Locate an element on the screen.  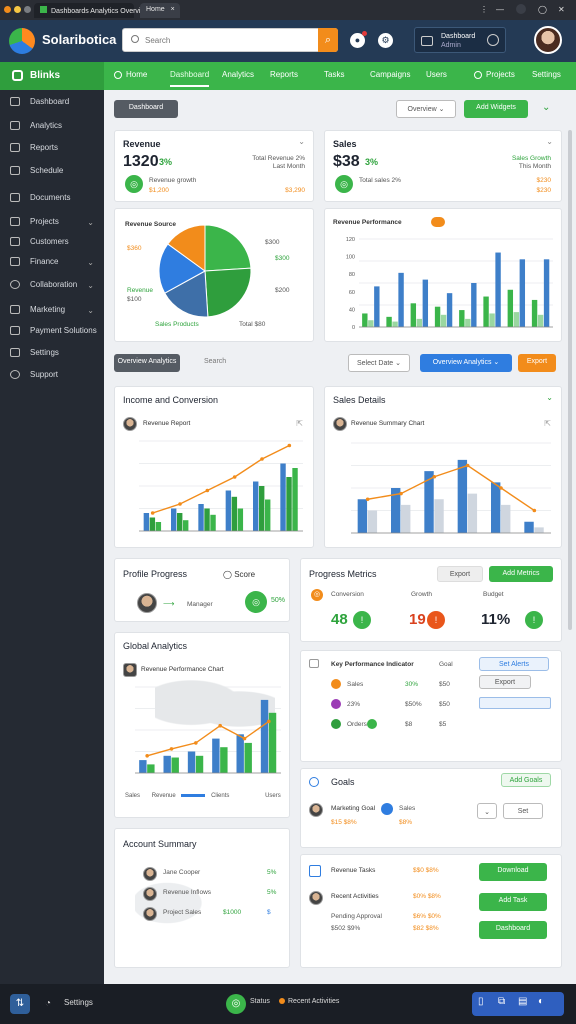
minimize-icon: — is located at coordinates (500, 9).